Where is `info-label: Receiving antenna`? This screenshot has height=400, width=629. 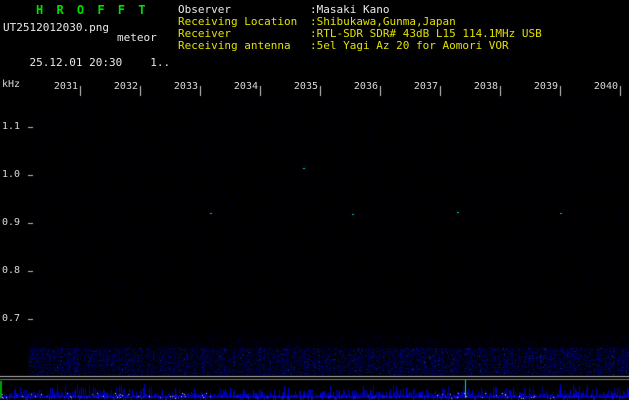 info-label: Receiving antenna is located at coordinates (234, 45).